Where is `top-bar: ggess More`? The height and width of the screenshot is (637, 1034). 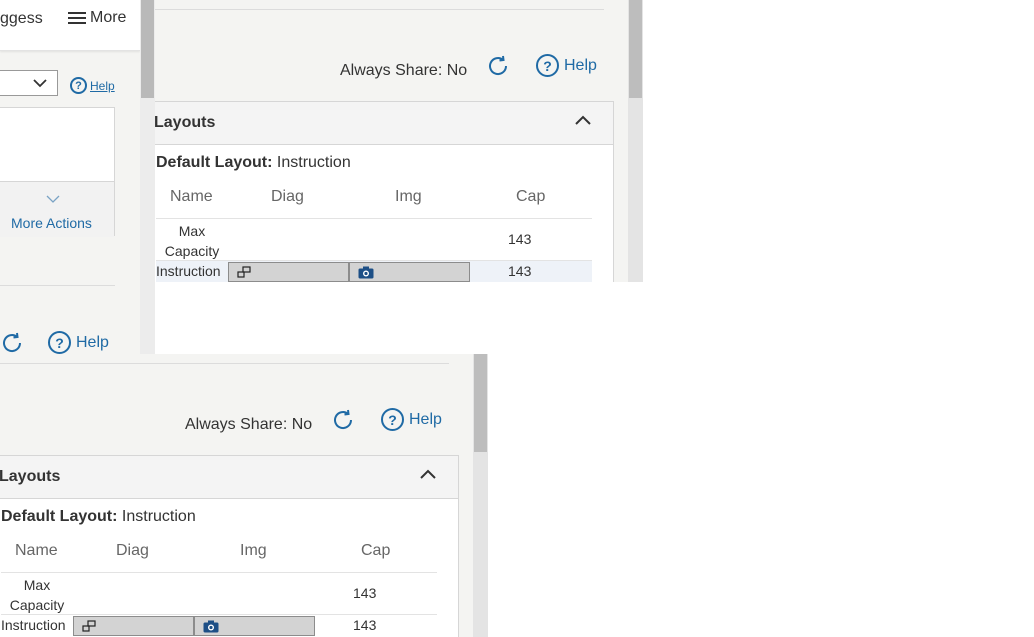 top-bar: ggess More is located at coordinates (70, 25).